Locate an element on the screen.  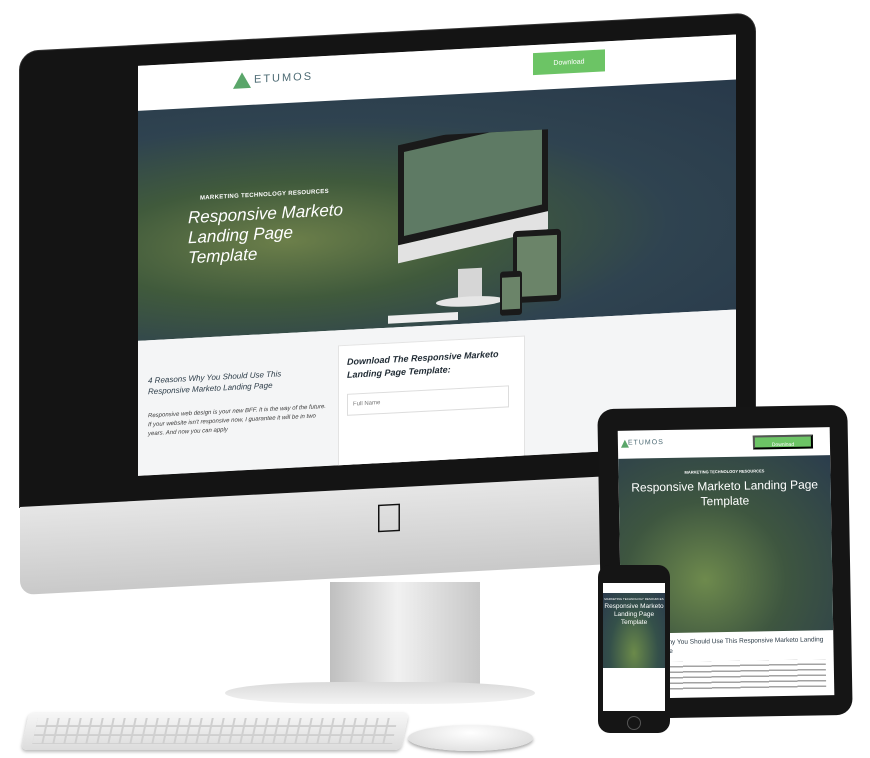
tablet-hero-title: Responsive Marketo Landing Page Template is located at coordinates (725, 493).